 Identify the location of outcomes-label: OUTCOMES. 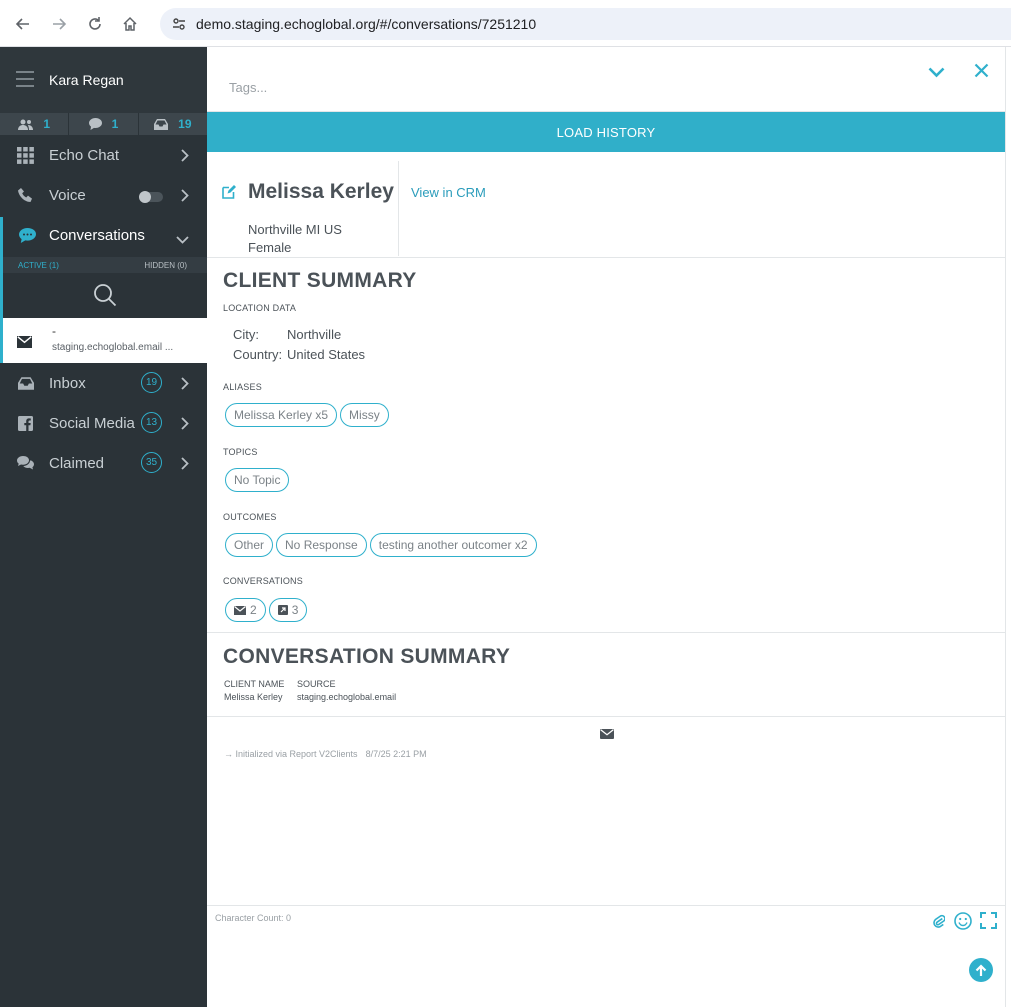
(250, 517).